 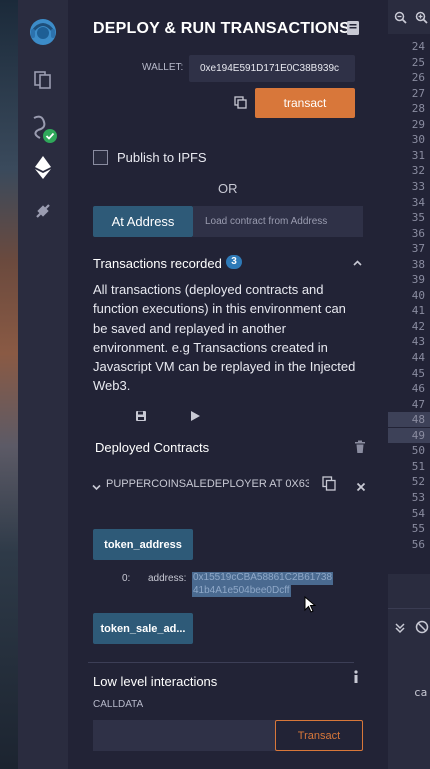 What do you see at coordinates (43, 128) in the screenshot?
I see `solidity-compiler-icon` at bounding box center [43, 128].